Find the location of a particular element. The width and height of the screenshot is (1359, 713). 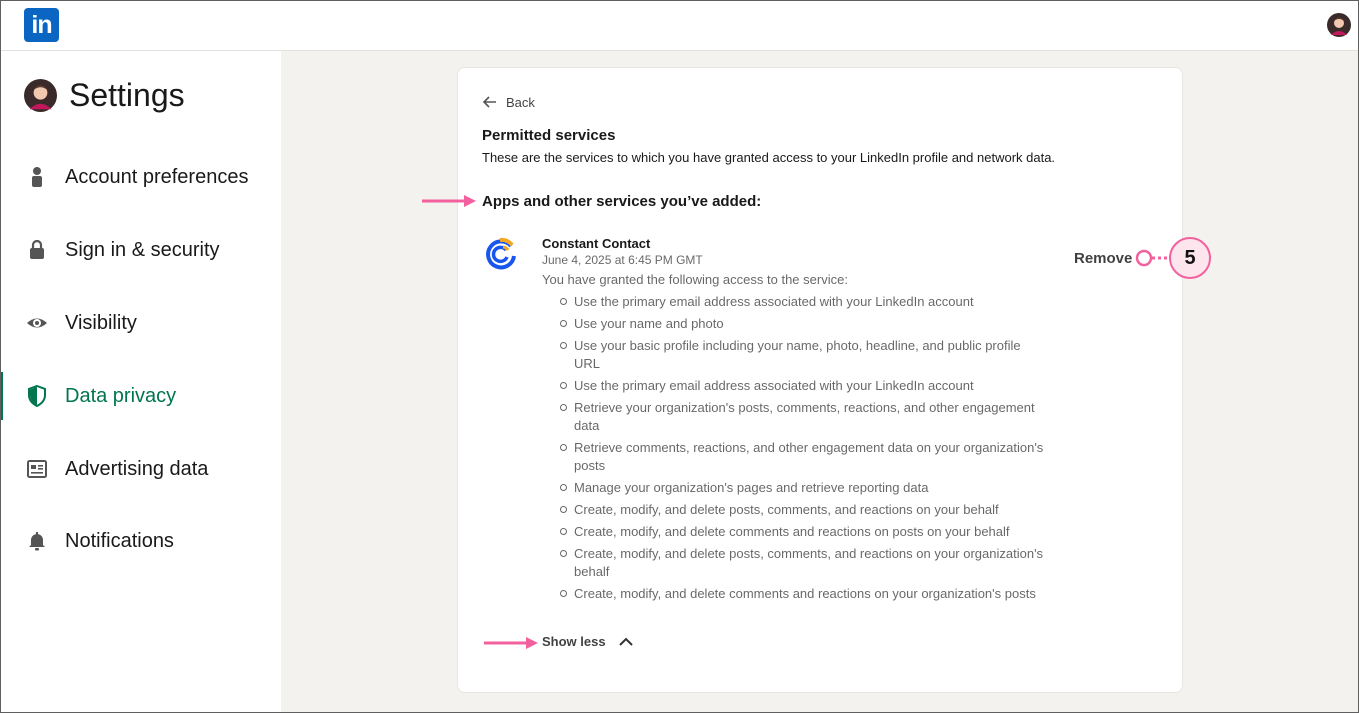

remove-button: Remove is located at coordinates (1103, 258).